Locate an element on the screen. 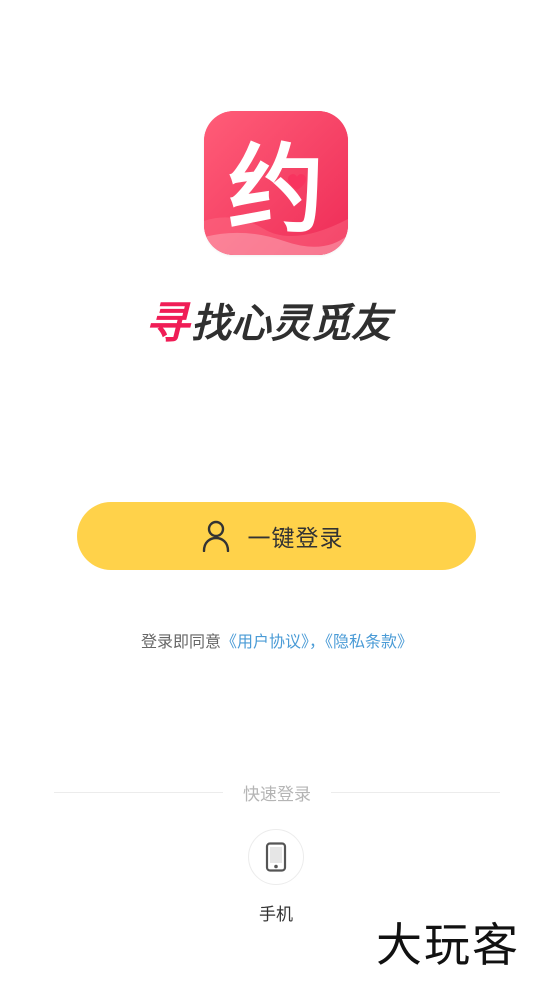  agreement-text: 登录即同意《用户协议》，《隐私条款》 is located at coordinates (277, 640).